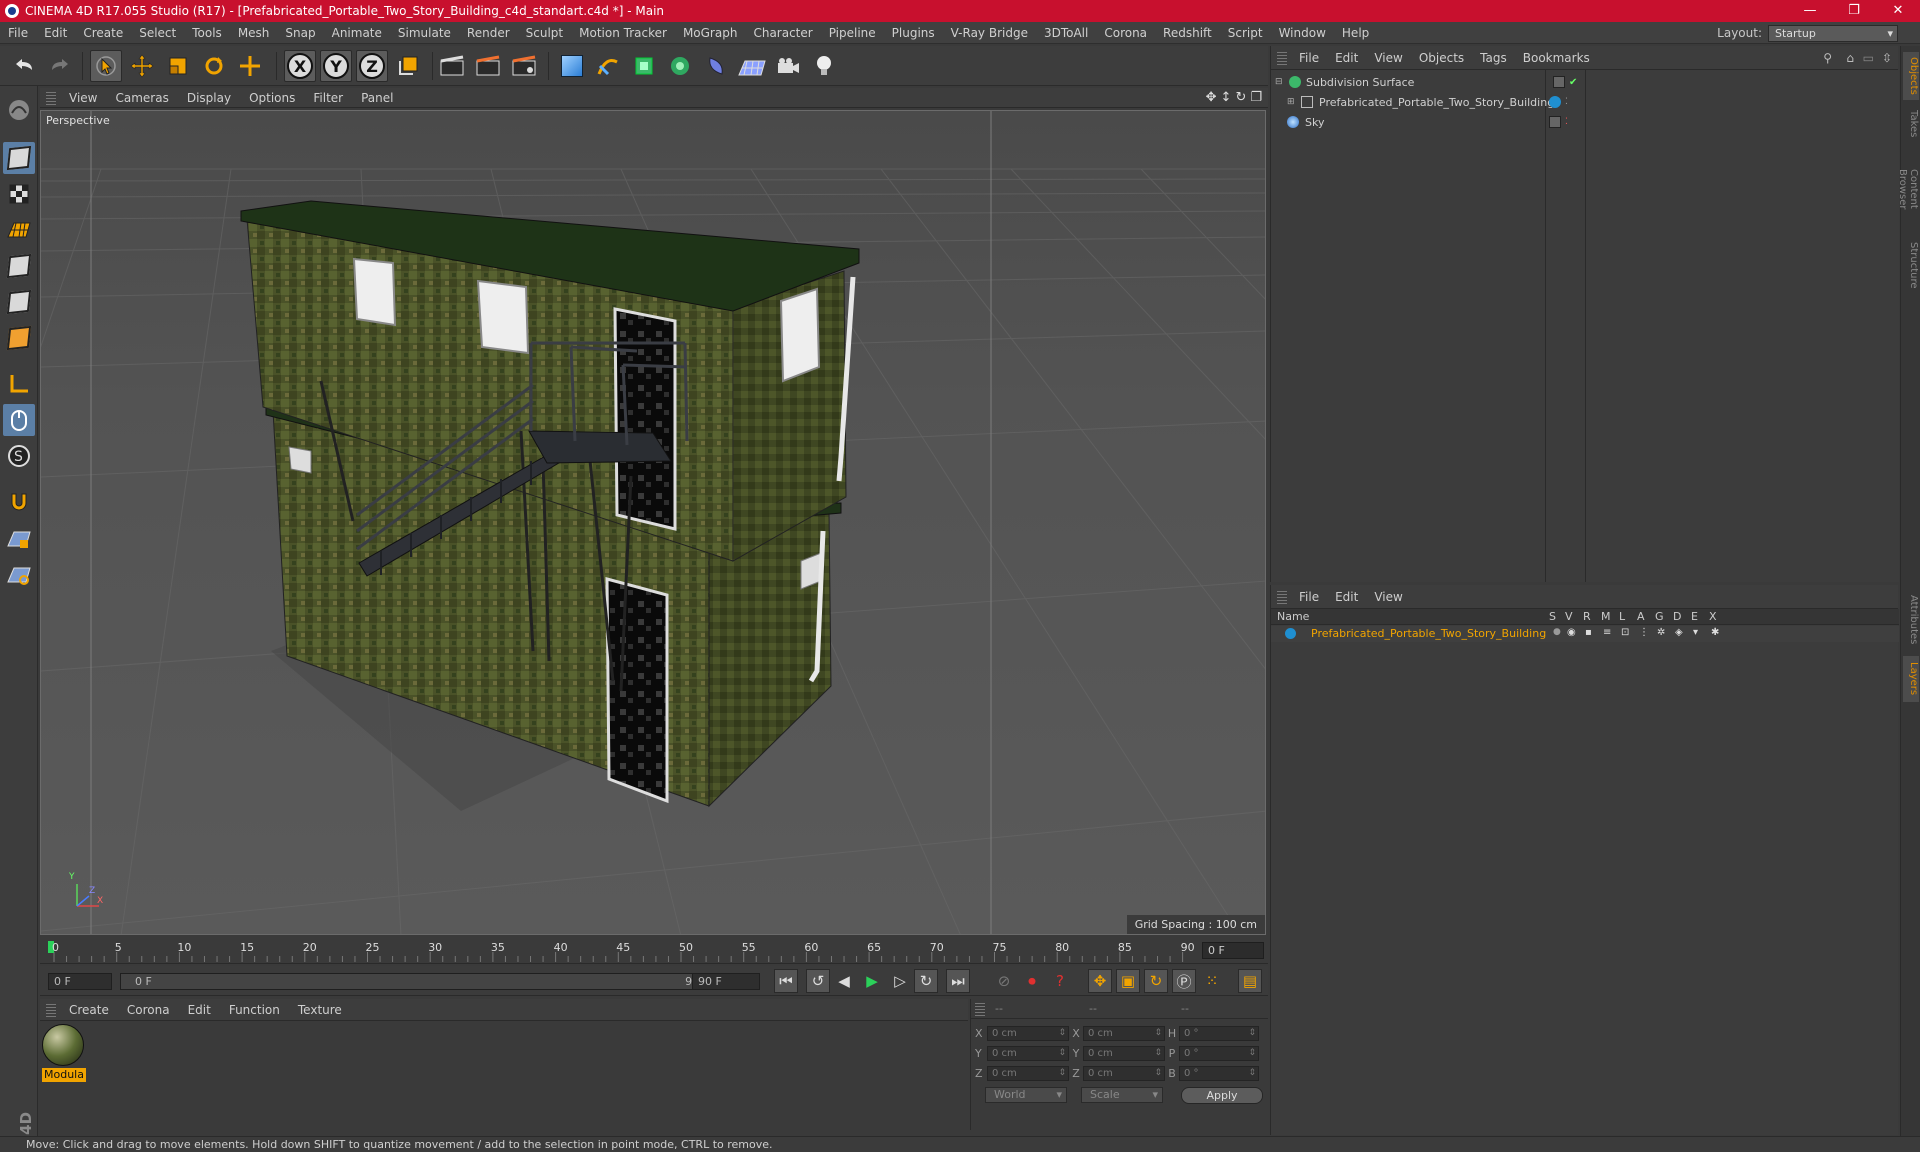 This screenshot has width=1920, height=1152. What do you see at coordinates (818, 981) in the screenshot?
I see `go-to-previous-key-button: ↺` at bounding box center [818, 981].